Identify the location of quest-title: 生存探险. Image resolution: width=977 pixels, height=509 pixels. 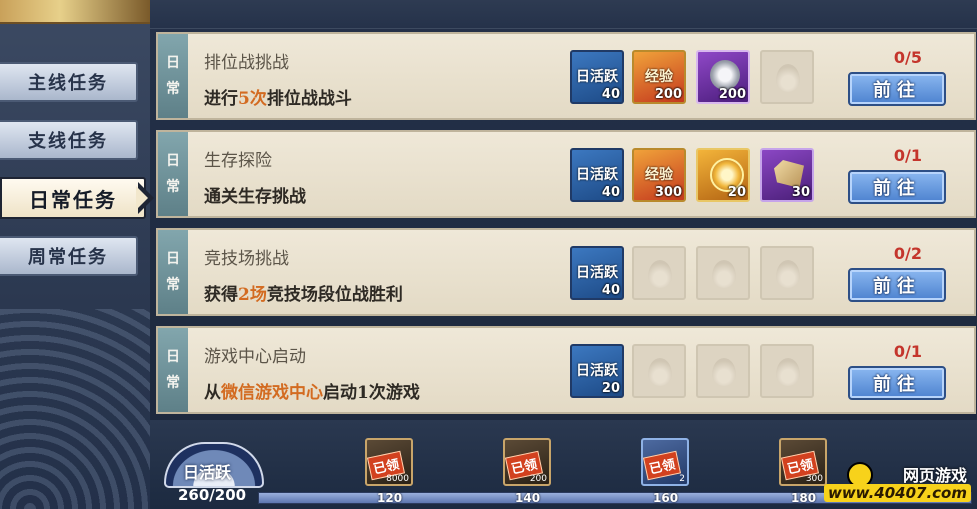
(238, 161).